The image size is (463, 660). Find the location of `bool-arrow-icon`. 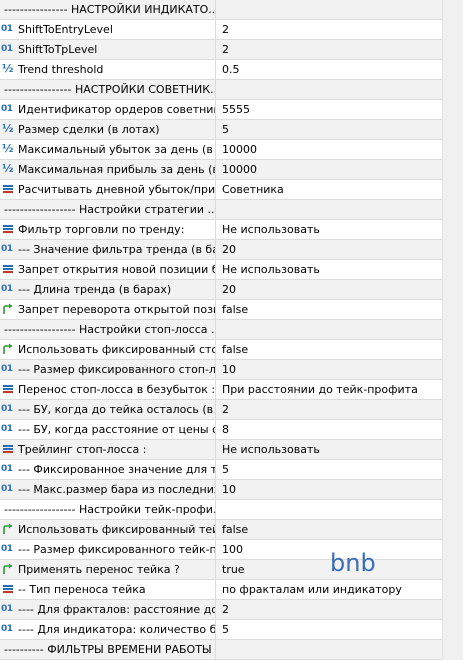

bool-arrow-icon is located at coordinates (8, 528).